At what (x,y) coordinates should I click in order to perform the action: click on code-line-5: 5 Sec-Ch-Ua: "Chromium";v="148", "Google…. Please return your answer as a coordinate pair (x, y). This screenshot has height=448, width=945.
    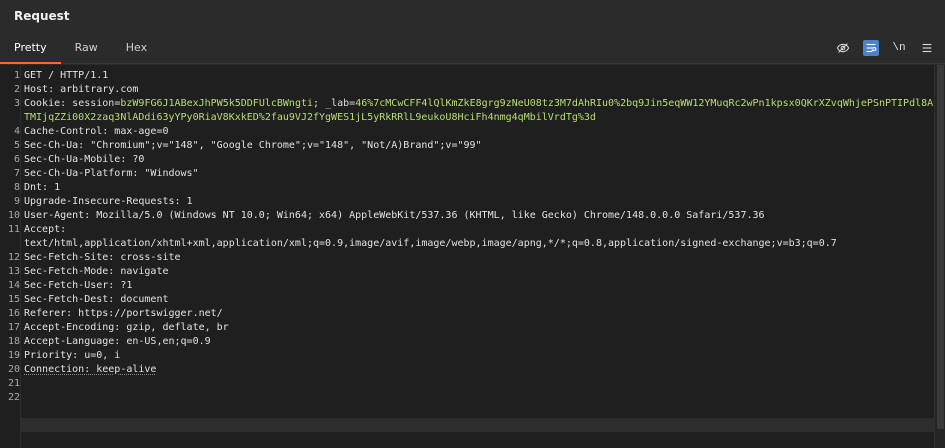
    Looking at the image, I should click on (474, 146).